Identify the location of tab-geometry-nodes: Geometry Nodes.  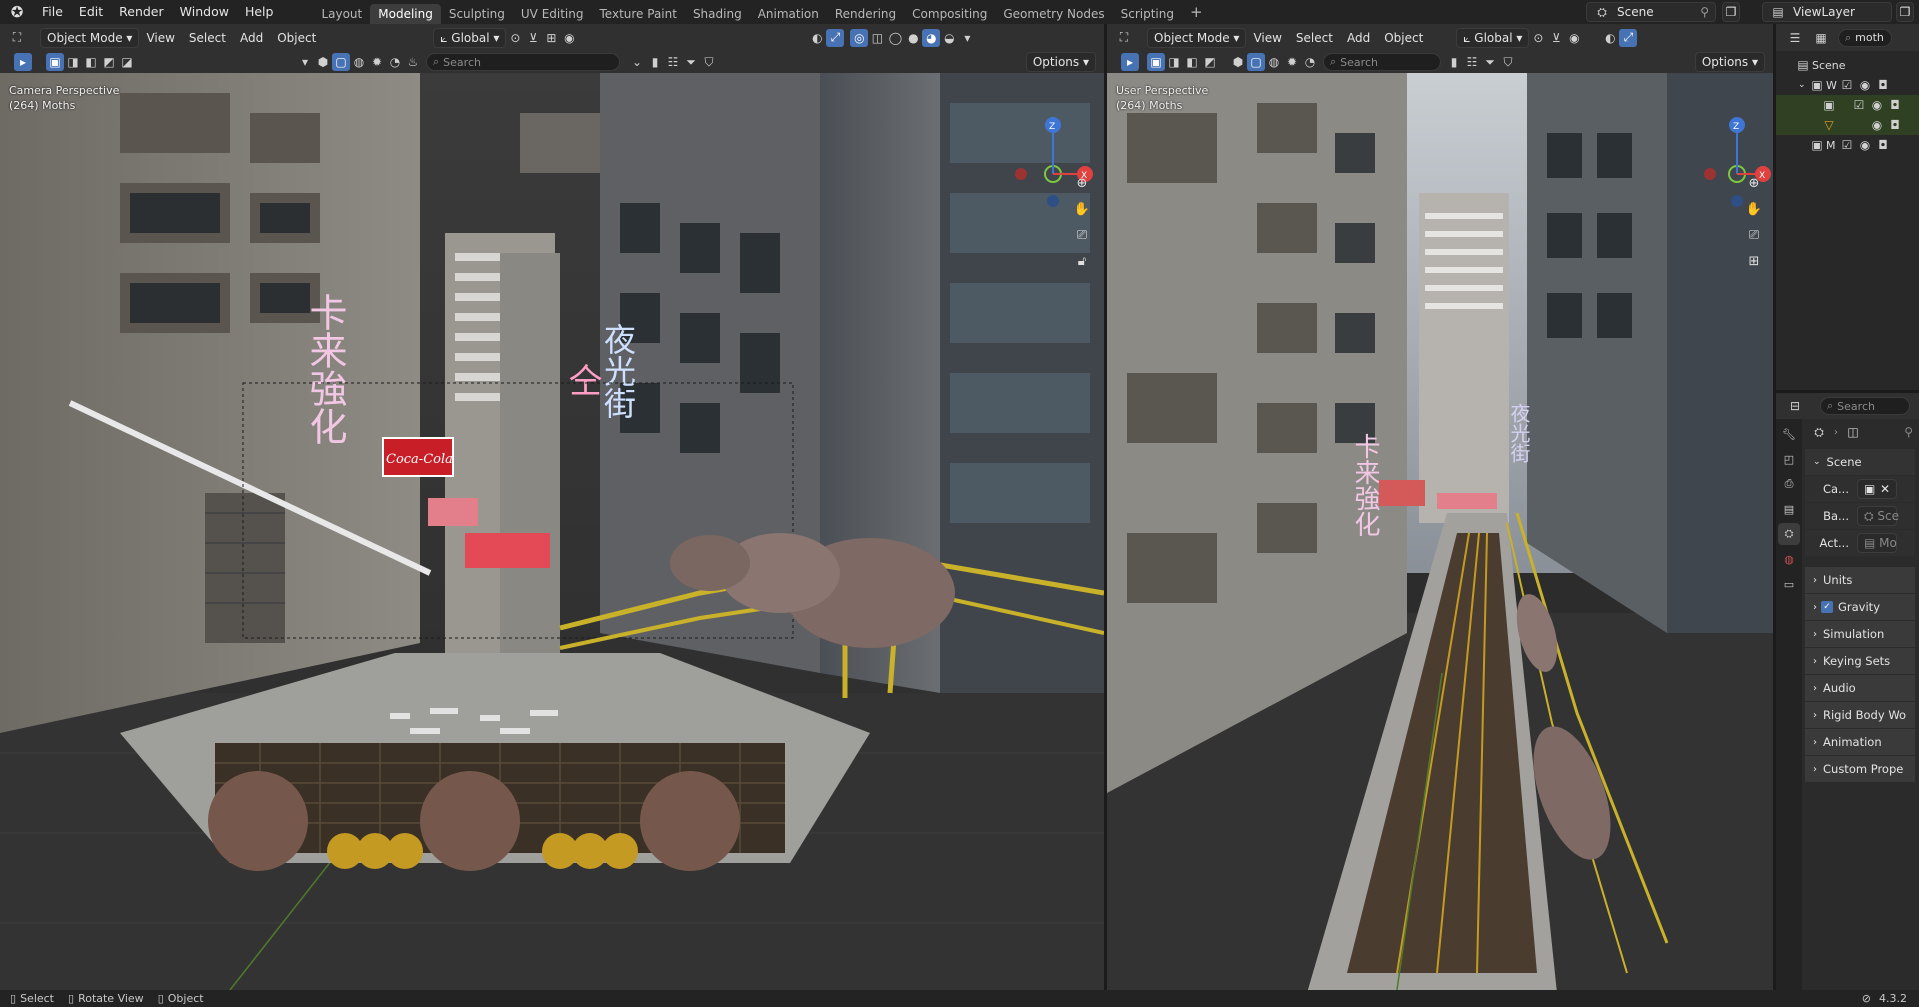
(1053, 14).